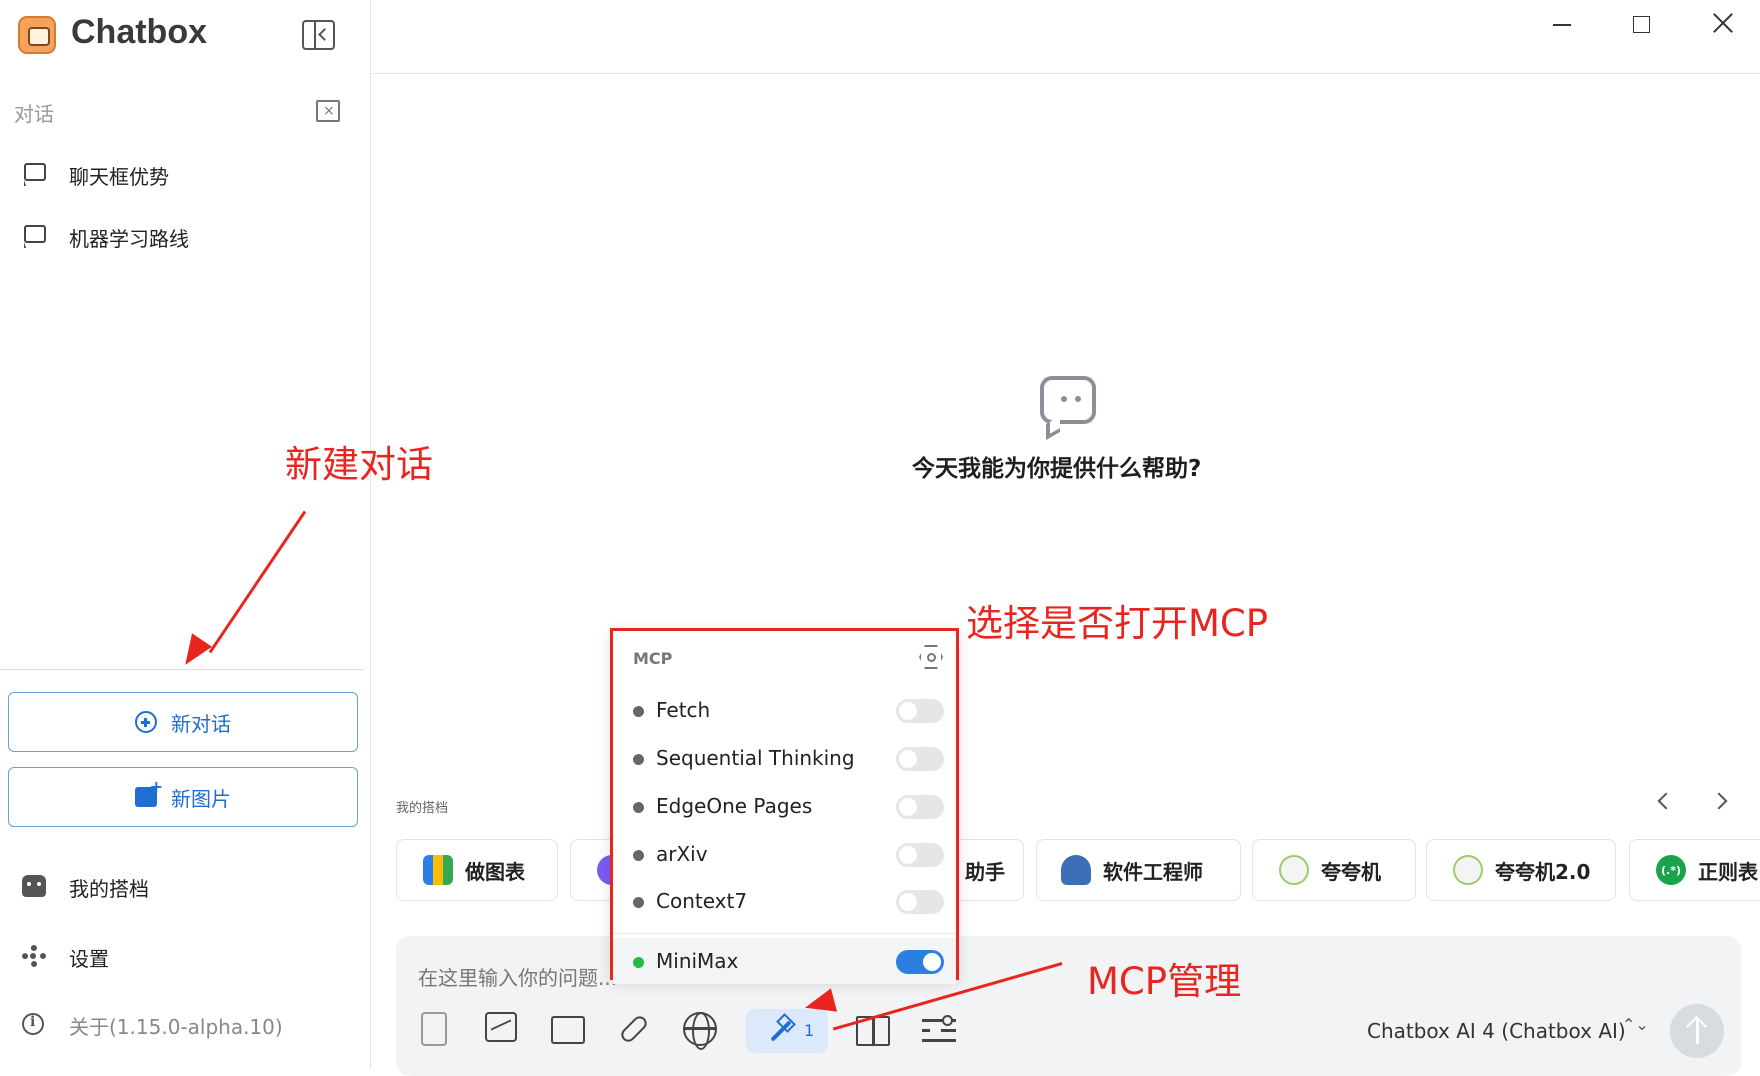 The height and width of the screenshot is (1076, 1760). What do you see at coordinates (1694, 870) in the screenshot?
I see `partner-card: (.*) 正则表` at bounding box center [1694, 870].